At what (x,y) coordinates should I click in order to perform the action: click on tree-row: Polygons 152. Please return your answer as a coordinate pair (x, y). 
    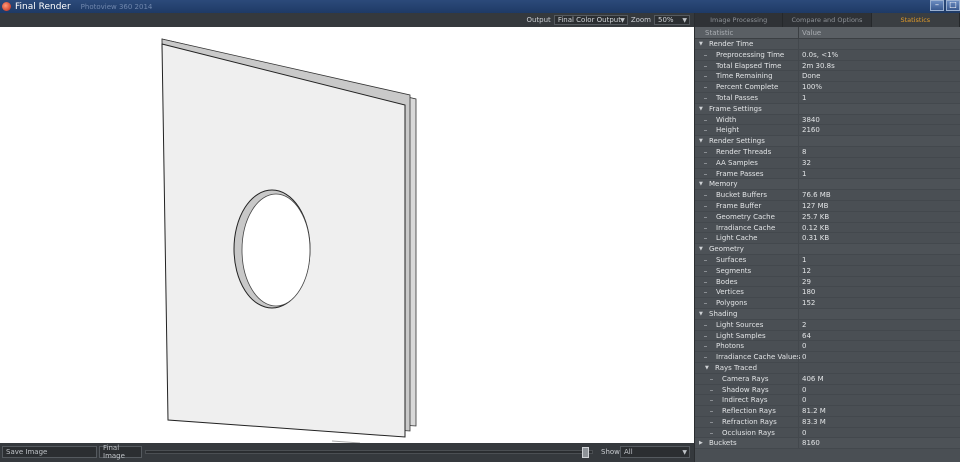
    Looking at the image, I should click on (827, 303).